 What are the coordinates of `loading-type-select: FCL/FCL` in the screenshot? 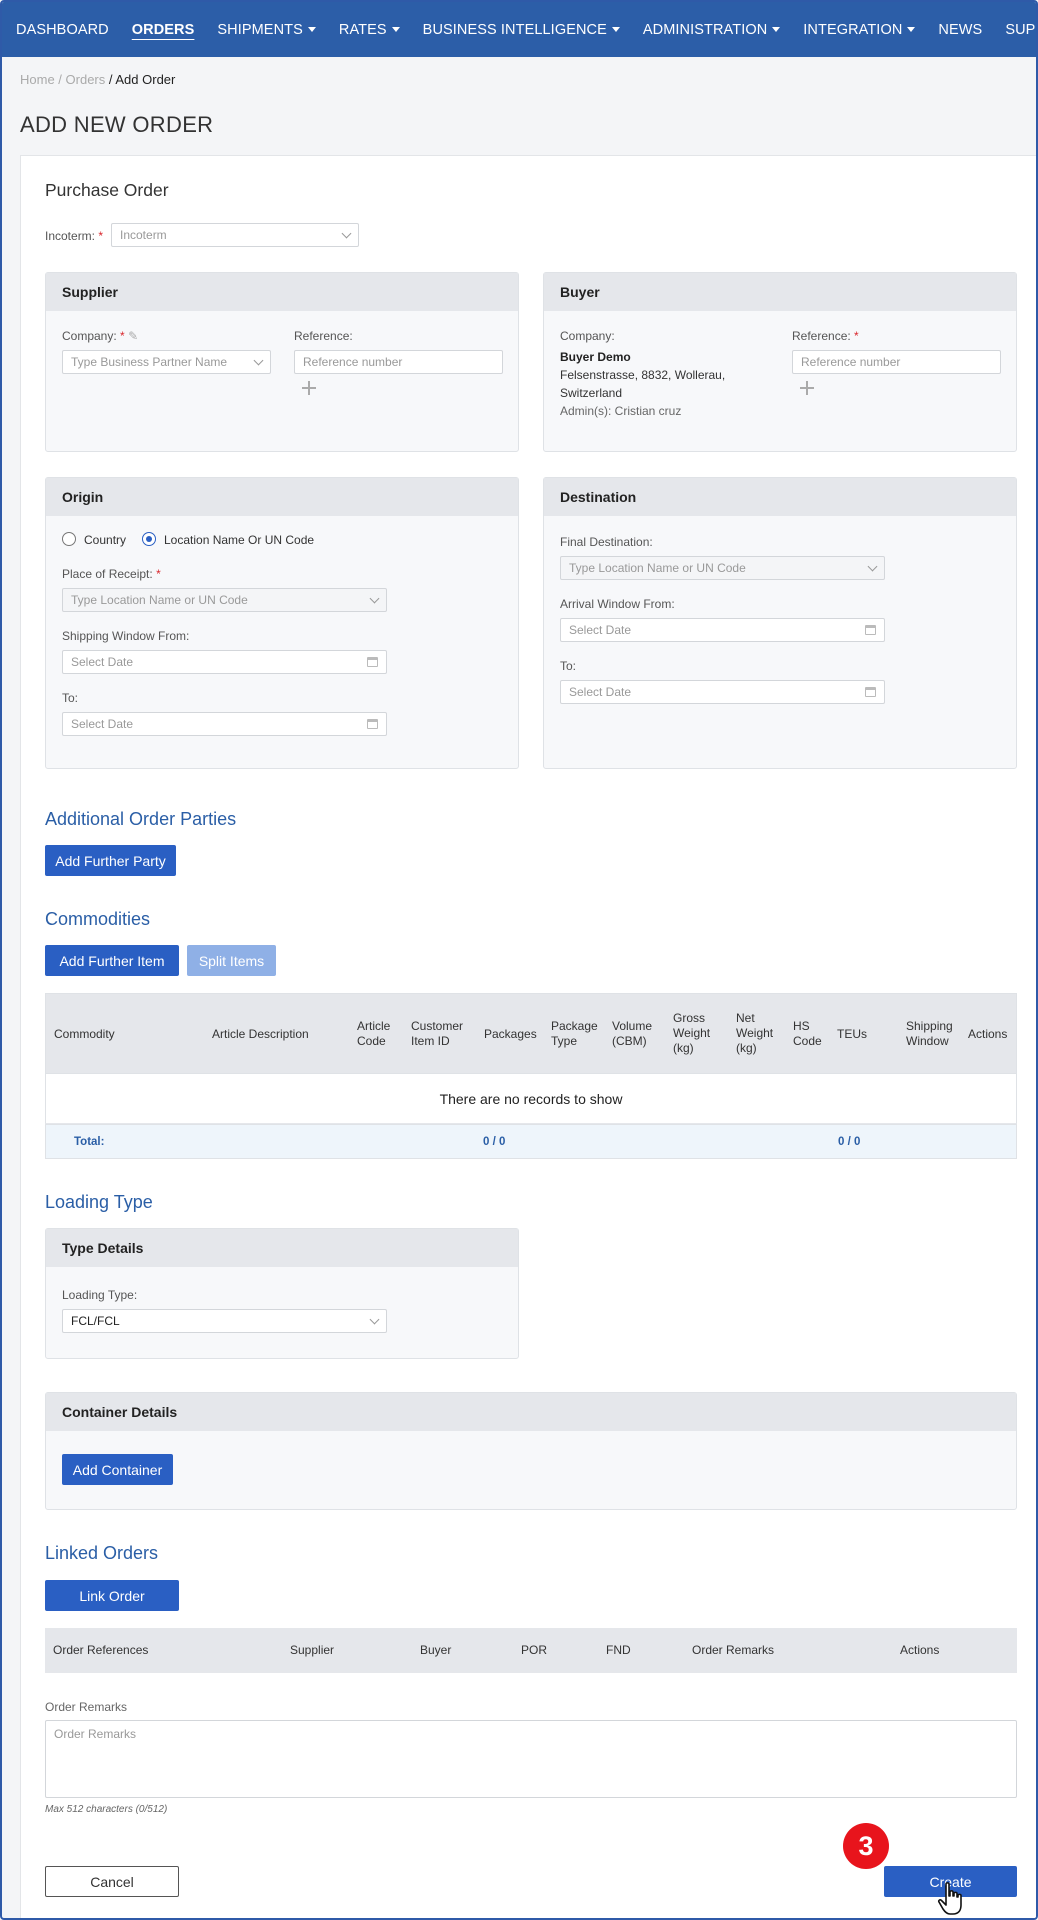 It's located at (224, 1321).